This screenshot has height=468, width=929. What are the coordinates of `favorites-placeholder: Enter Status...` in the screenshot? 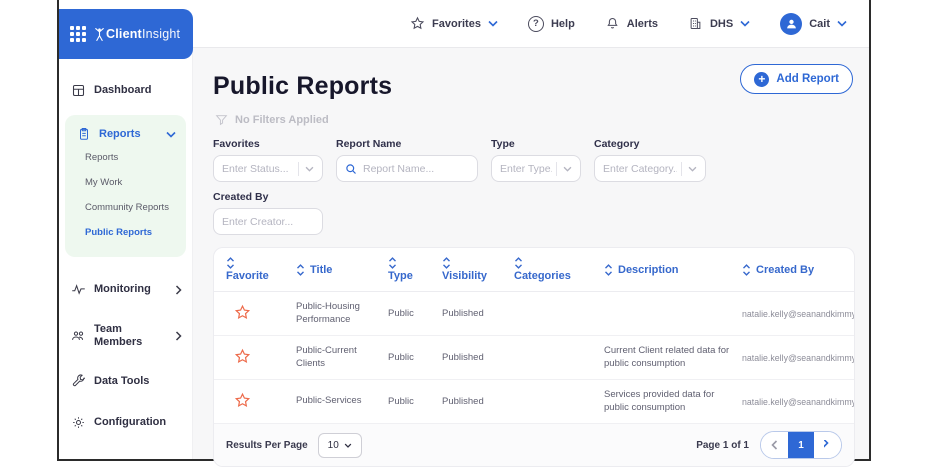 It's located at (255, 168).